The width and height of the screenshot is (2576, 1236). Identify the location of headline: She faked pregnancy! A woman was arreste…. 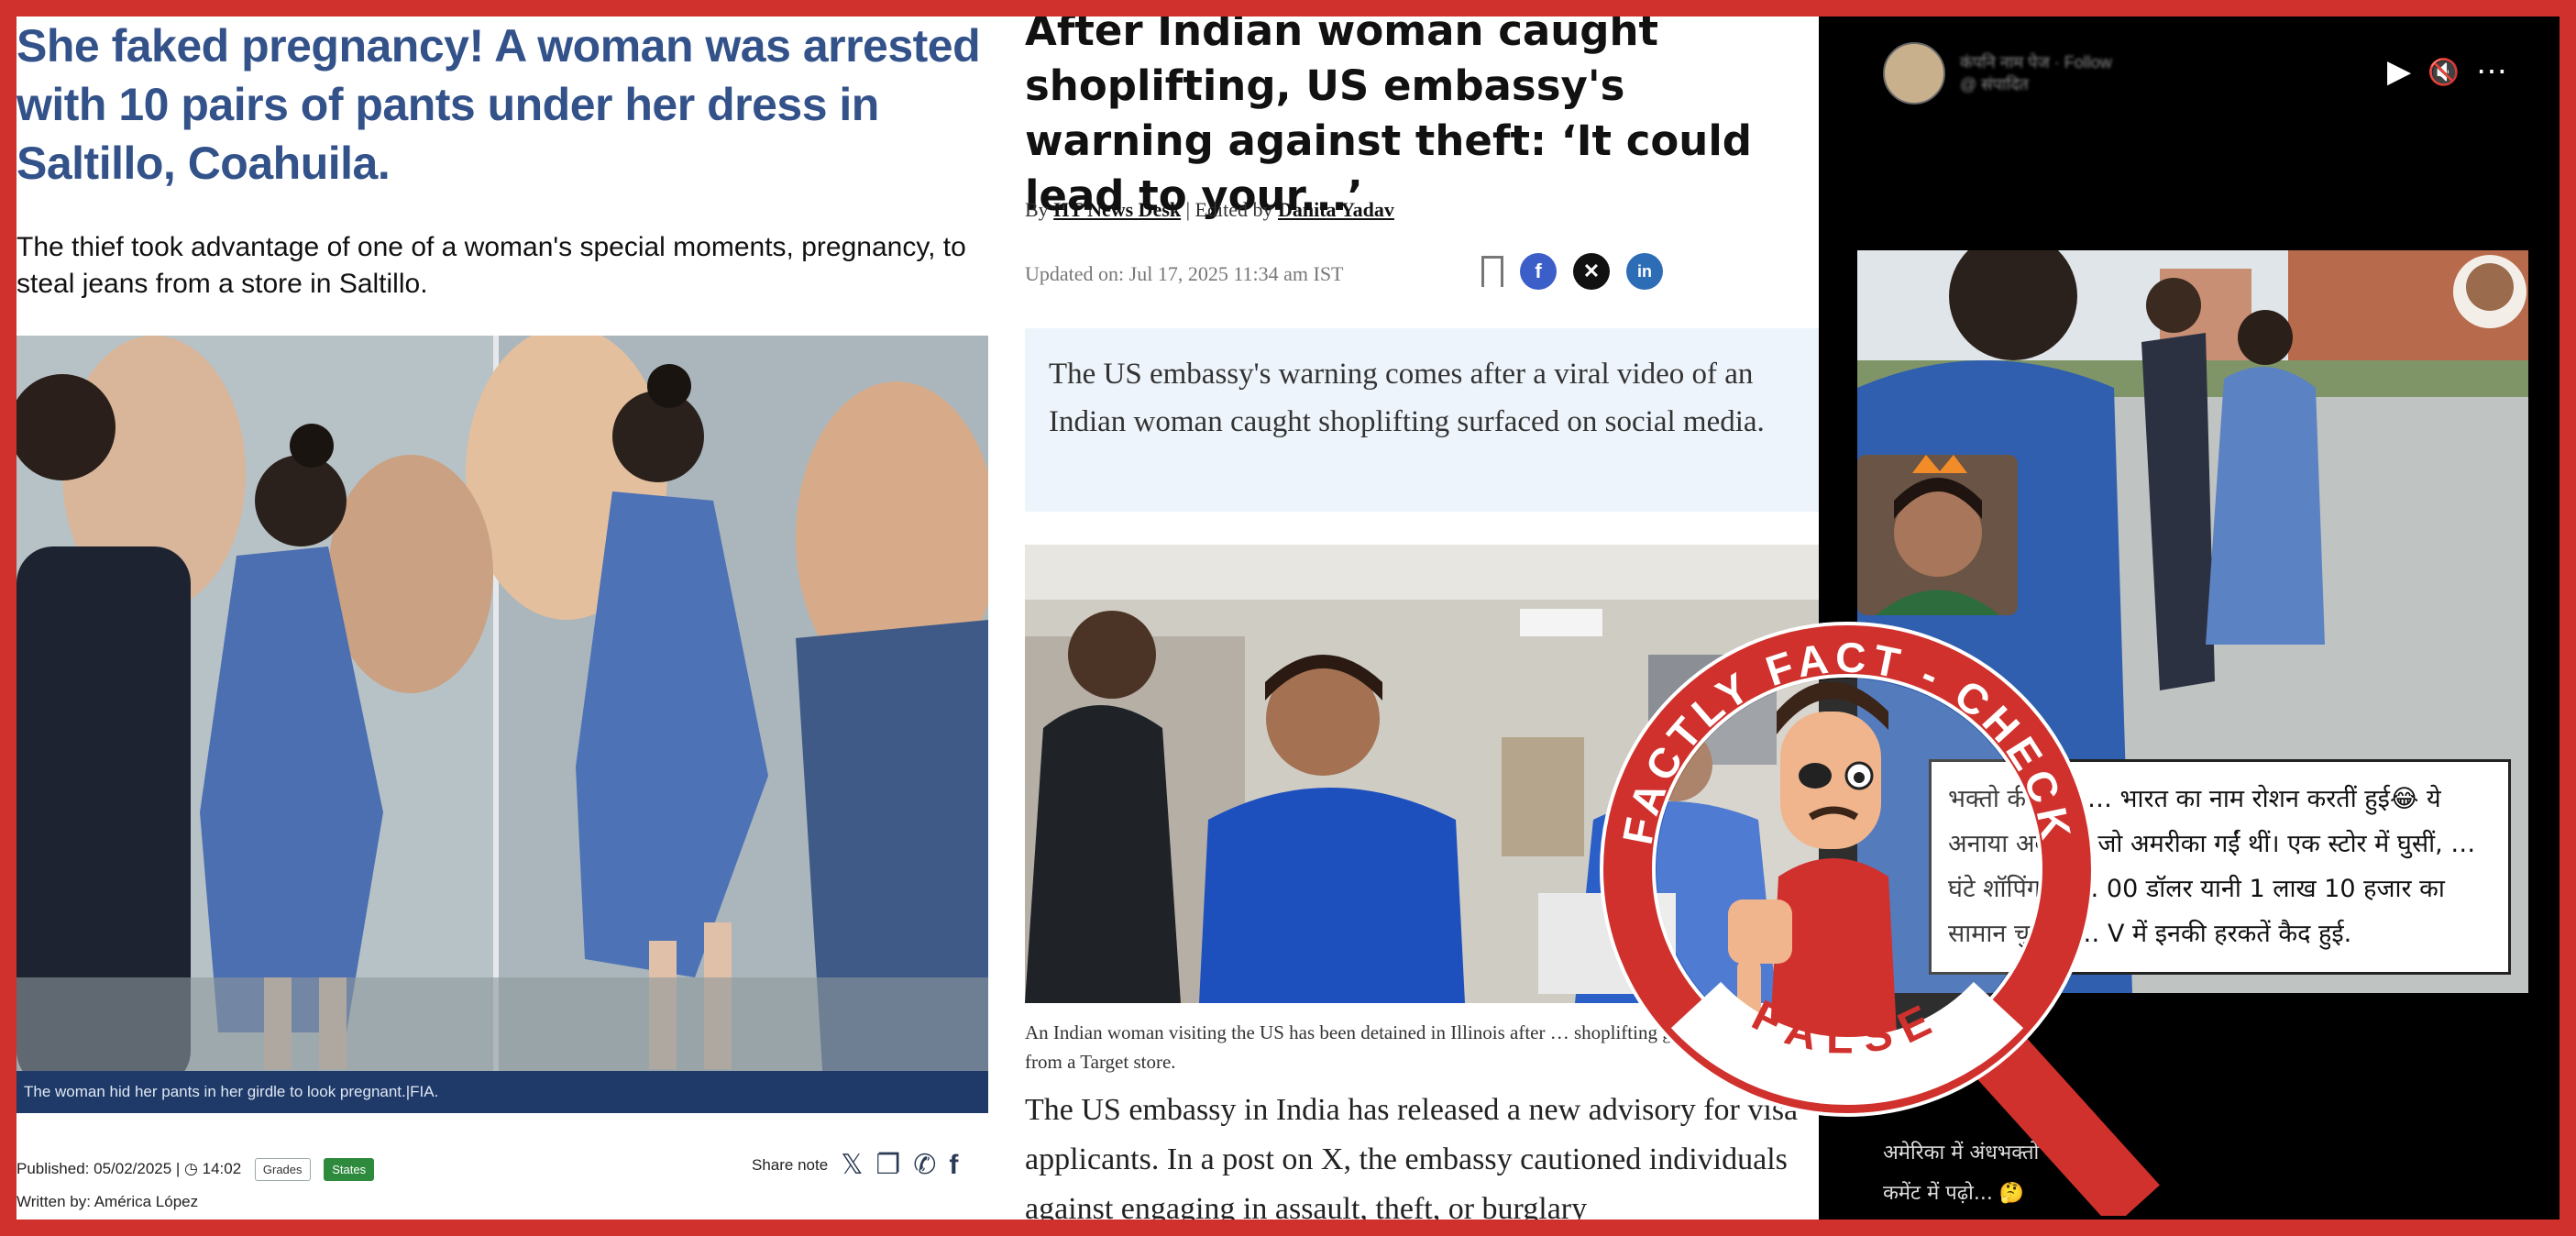
(502, 105).